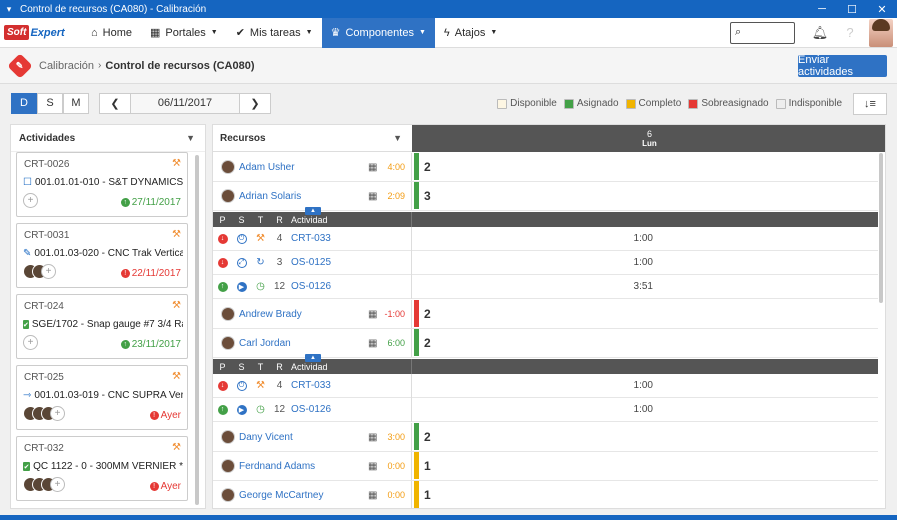 This screenshot has width=897, height=520. I want to click on due-date: ! 22/11/2017, so click(150, 273).